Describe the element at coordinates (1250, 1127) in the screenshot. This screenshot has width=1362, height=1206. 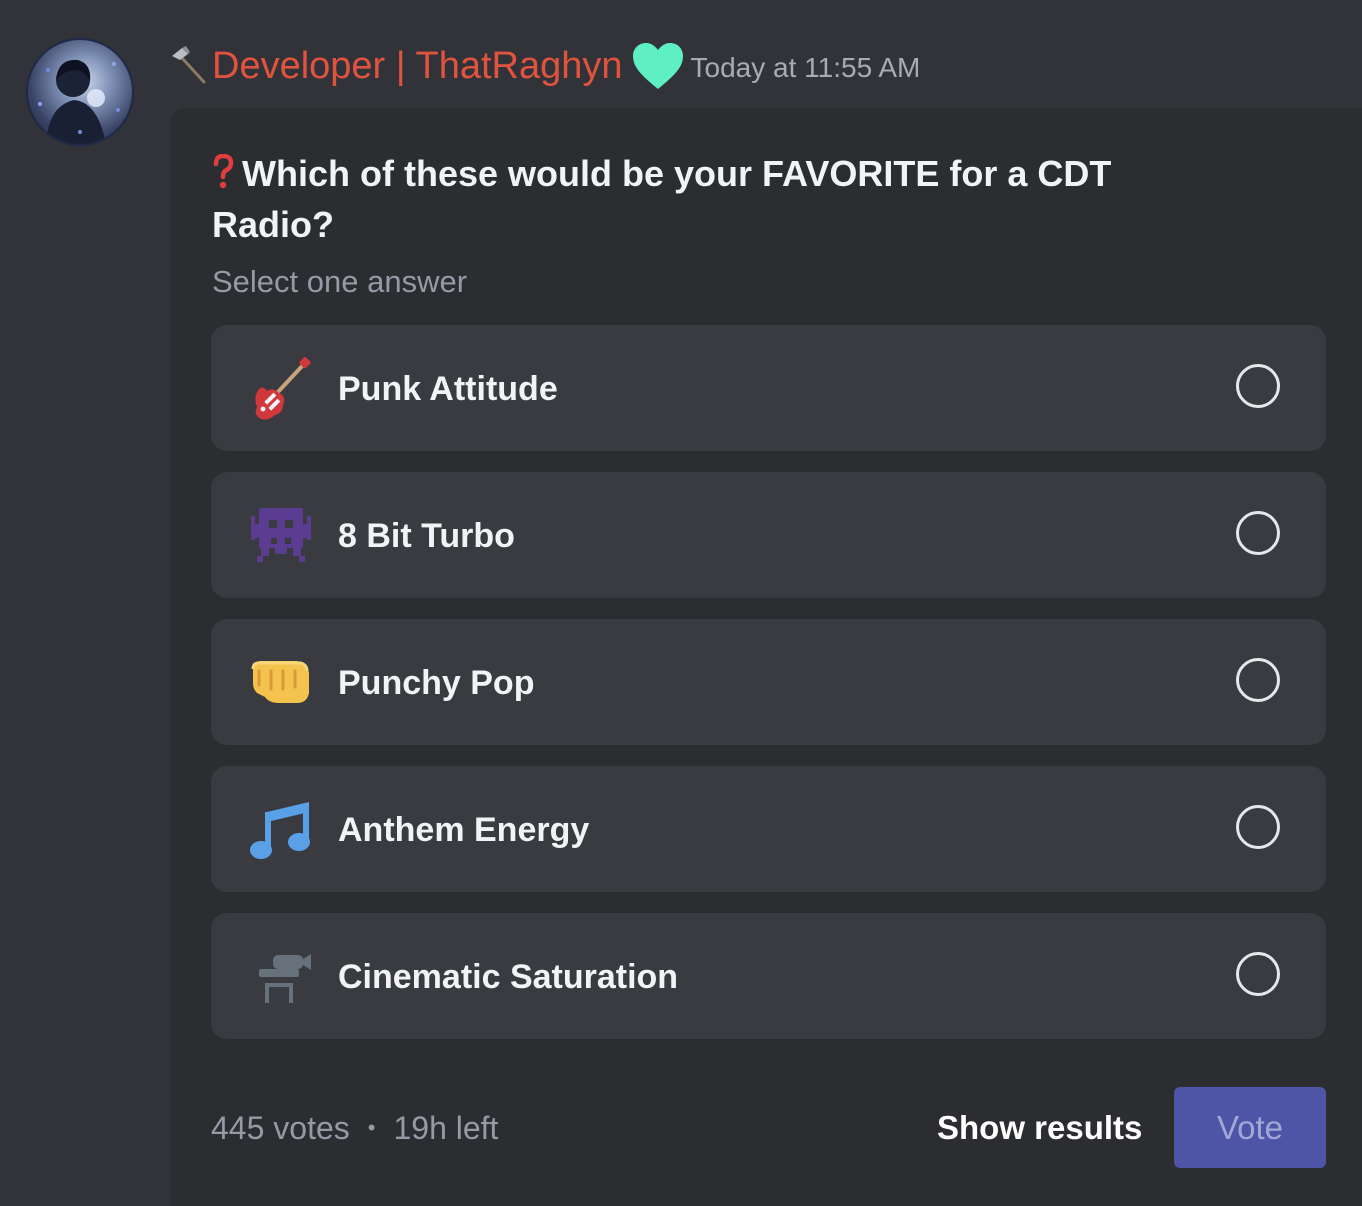
I see `vote-button: Vote` at that location.